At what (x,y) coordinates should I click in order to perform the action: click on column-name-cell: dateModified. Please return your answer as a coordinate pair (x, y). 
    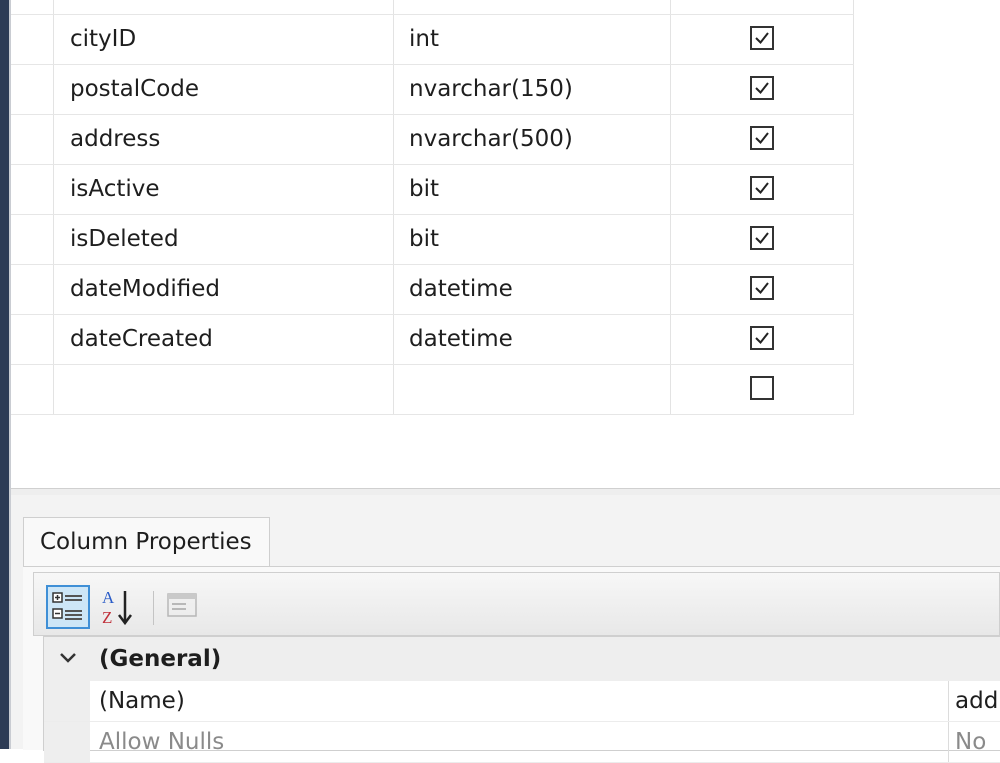
    Looking at the image, I should click on (230, 289).